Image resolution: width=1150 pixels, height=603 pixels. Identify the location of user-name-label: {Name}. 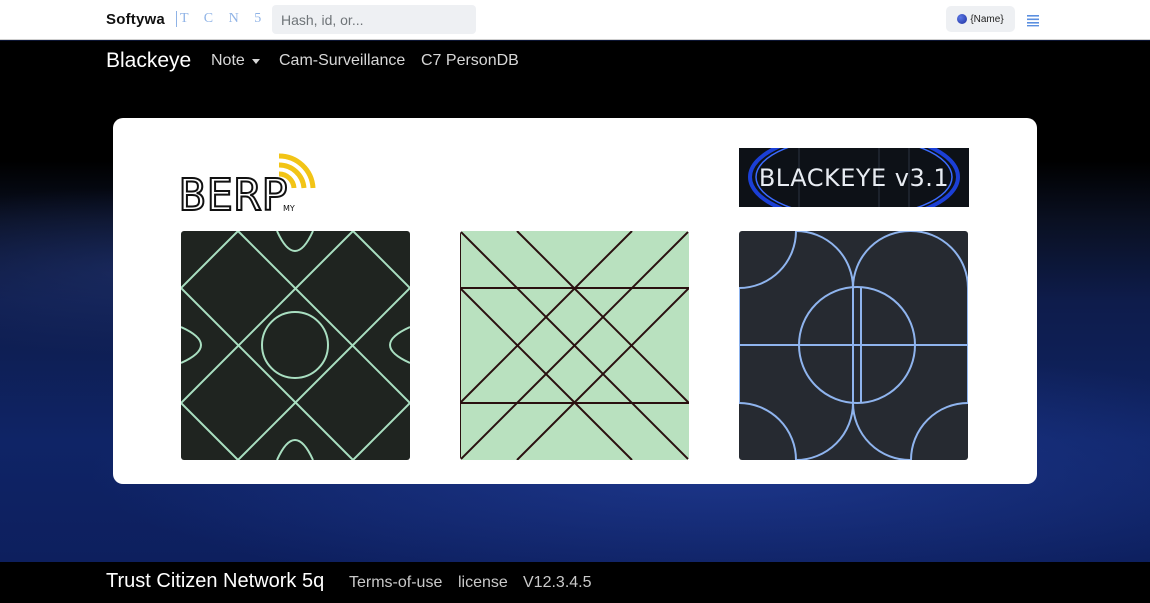
(987, 19).